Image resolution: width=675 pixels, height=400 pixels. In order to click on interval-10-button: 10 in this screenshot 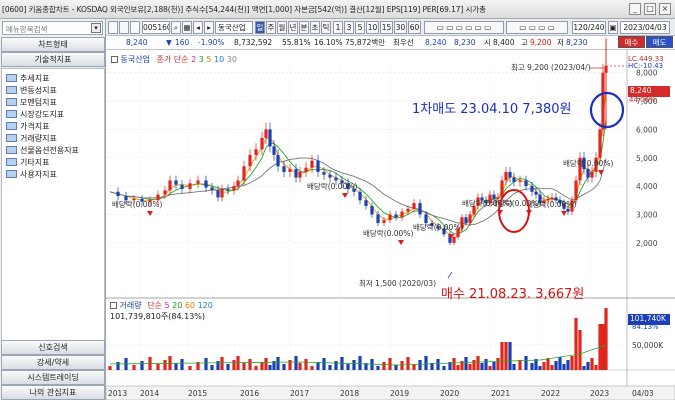, I will do `click(372, 27)`.